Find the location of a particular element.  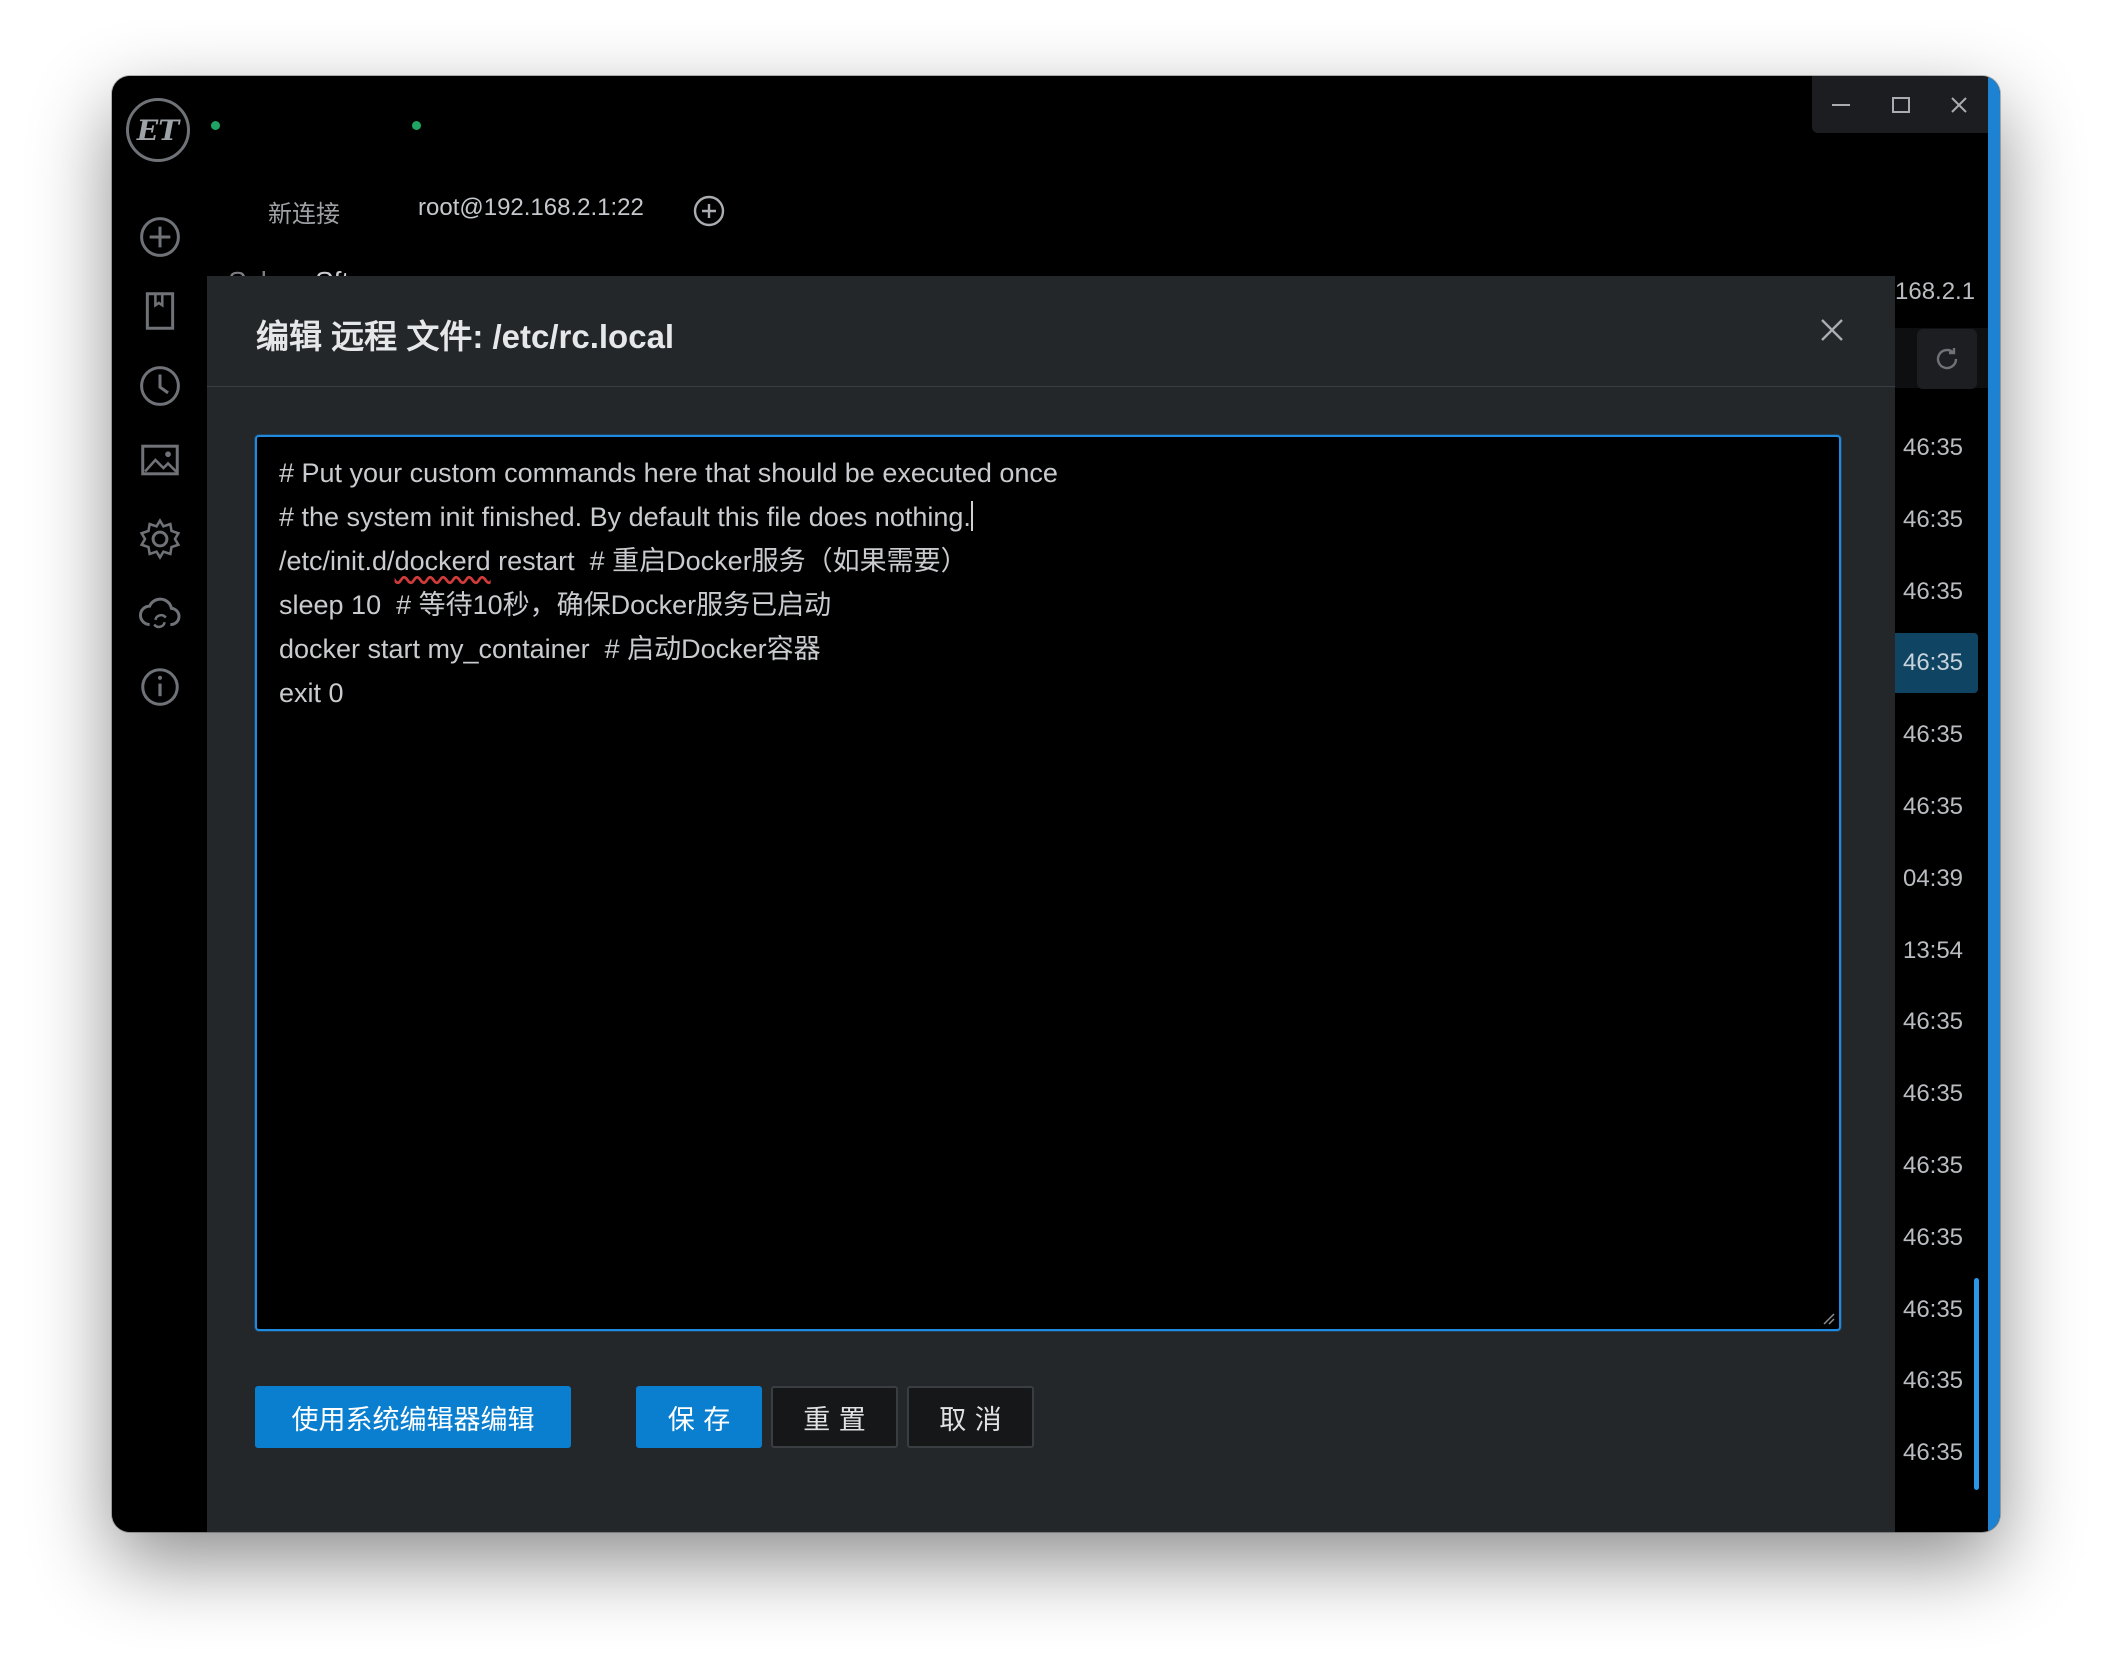

dialog-close-icon is located at coordinates (1832, 330).